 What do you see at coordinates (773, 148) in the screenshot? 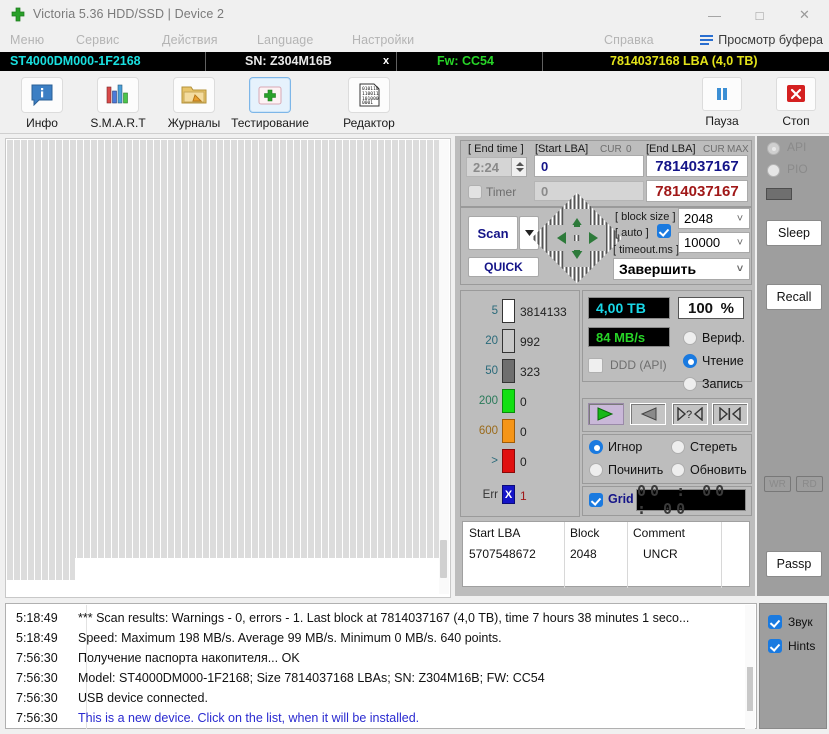
I see `api-radio` at bounding box center [773, 148].